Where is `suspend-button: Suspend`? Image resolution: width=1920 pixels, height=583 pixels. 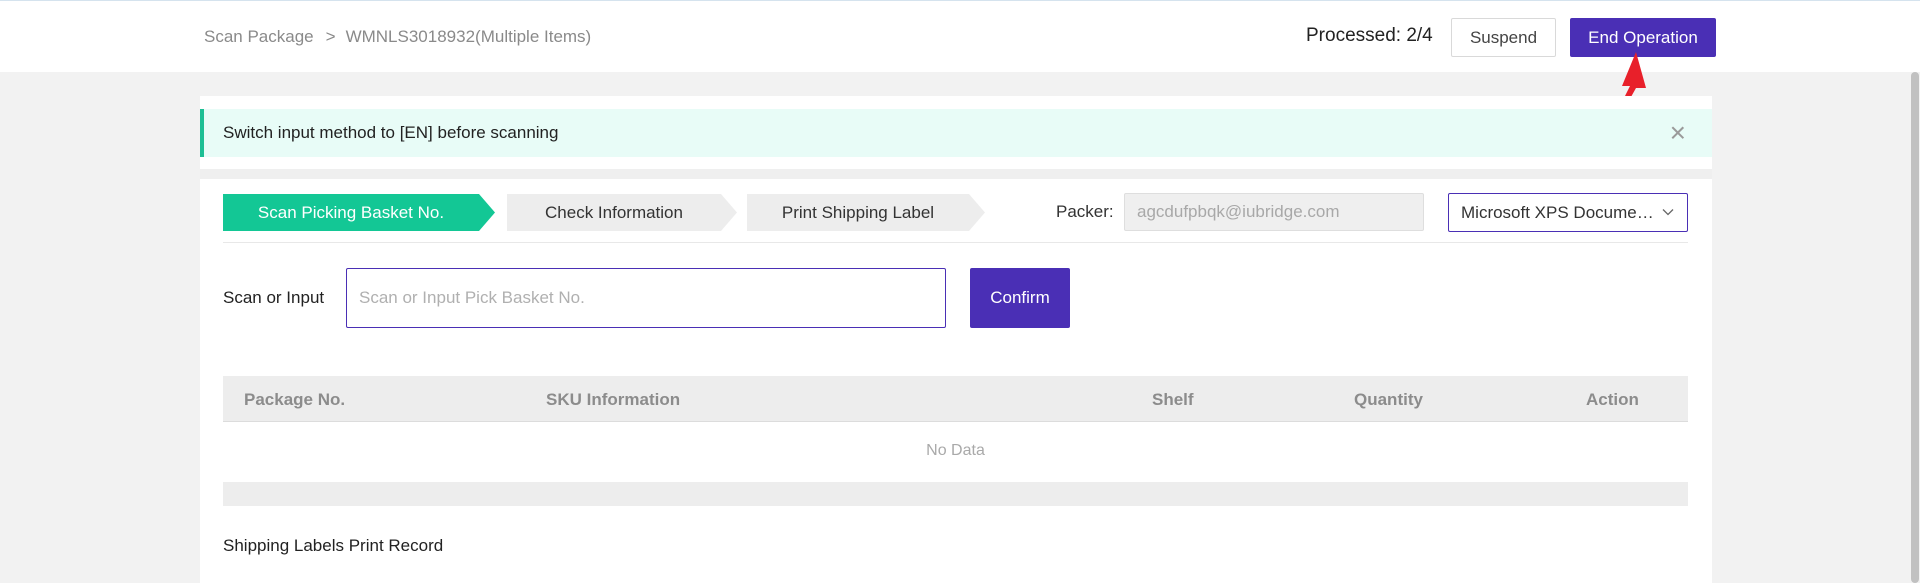 suspend-button: Suspend is located at coordinates (1503, 37).